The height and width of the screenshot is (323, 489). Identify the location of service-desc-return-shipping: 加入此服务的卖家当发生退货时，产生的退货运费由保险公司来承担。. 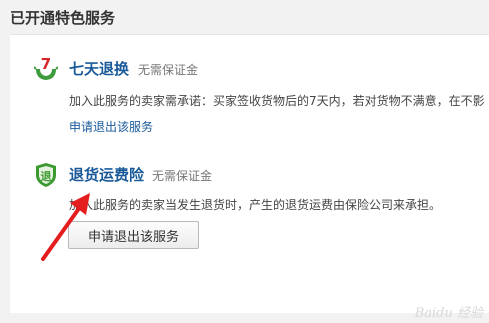
(255, 205).